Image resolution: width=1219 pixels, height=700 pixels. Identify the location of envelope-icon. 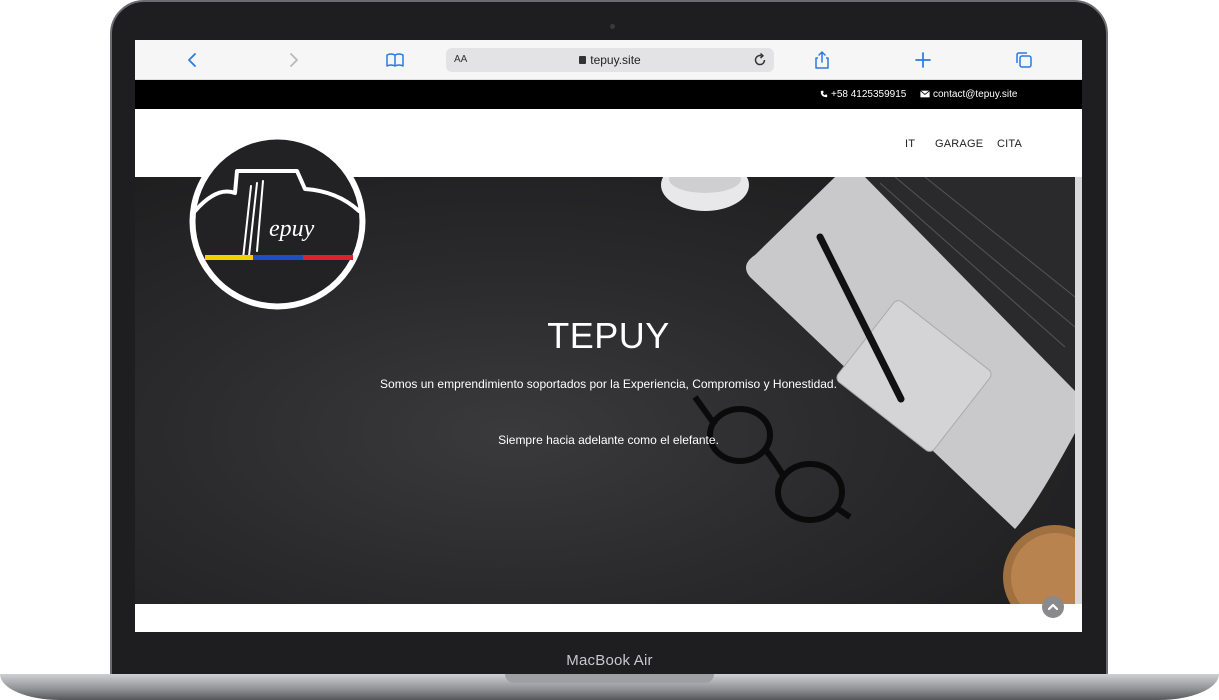
(925, 94).